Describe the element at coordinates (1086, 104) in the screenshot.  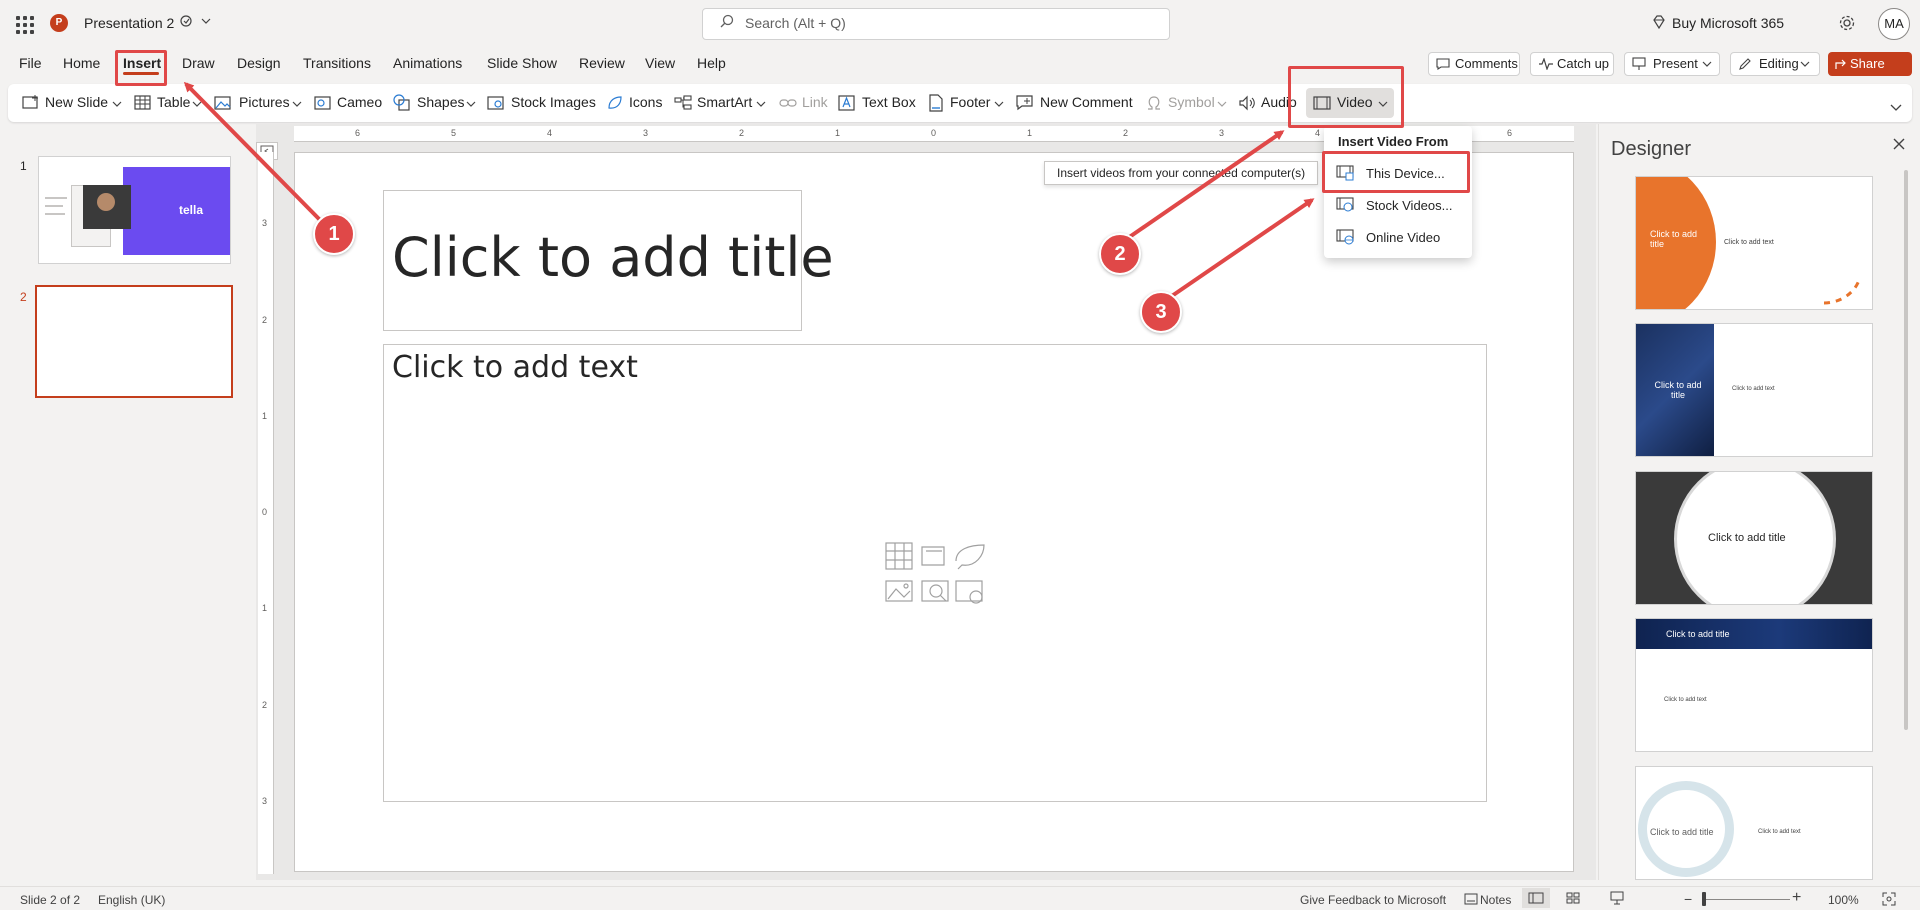
I see `new-comment-button: New Comment` at that location.